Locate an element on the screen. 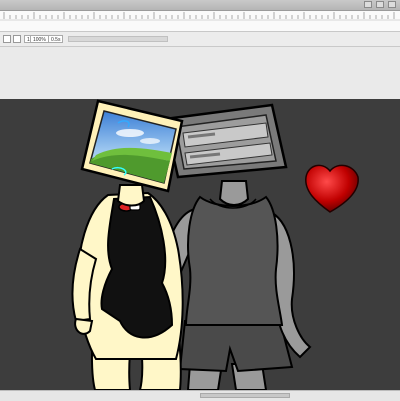  heart-icon is located at coordinates (332, 188).